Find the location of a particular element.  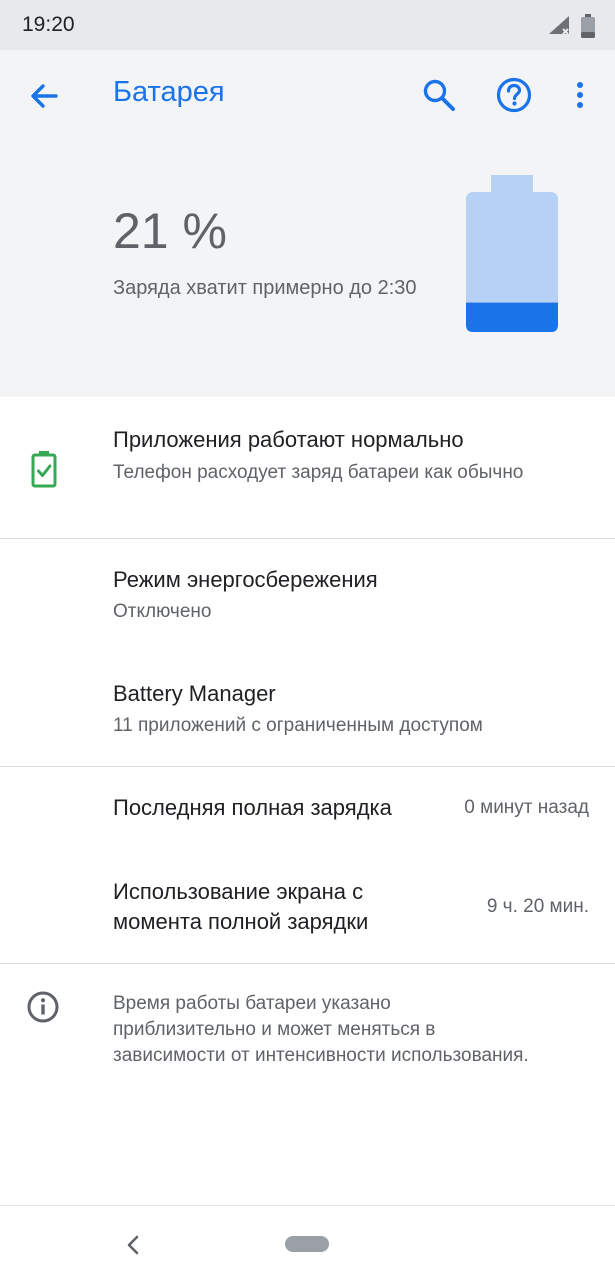

power-saver-title: Режим энергосбережения is located at coordinates (245, 579).